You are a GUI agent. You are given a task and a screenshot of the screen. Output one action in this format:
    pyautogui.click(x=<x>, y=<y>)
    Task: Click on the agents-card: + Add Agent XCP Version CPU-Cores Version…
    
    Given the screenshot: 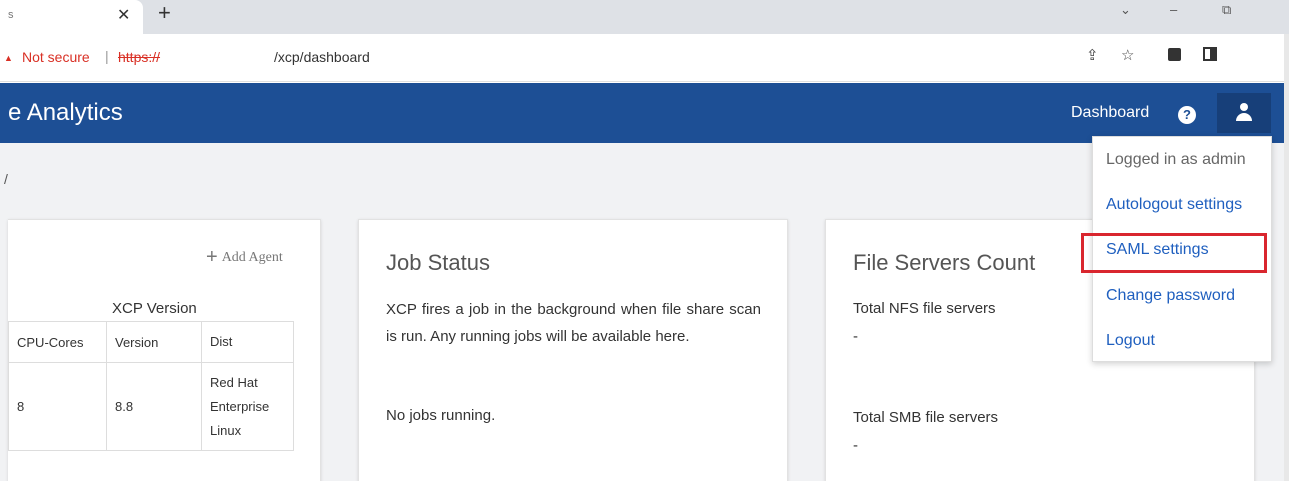 What is the action you would take?
    pyautogui.click(x=164, y=350)
    